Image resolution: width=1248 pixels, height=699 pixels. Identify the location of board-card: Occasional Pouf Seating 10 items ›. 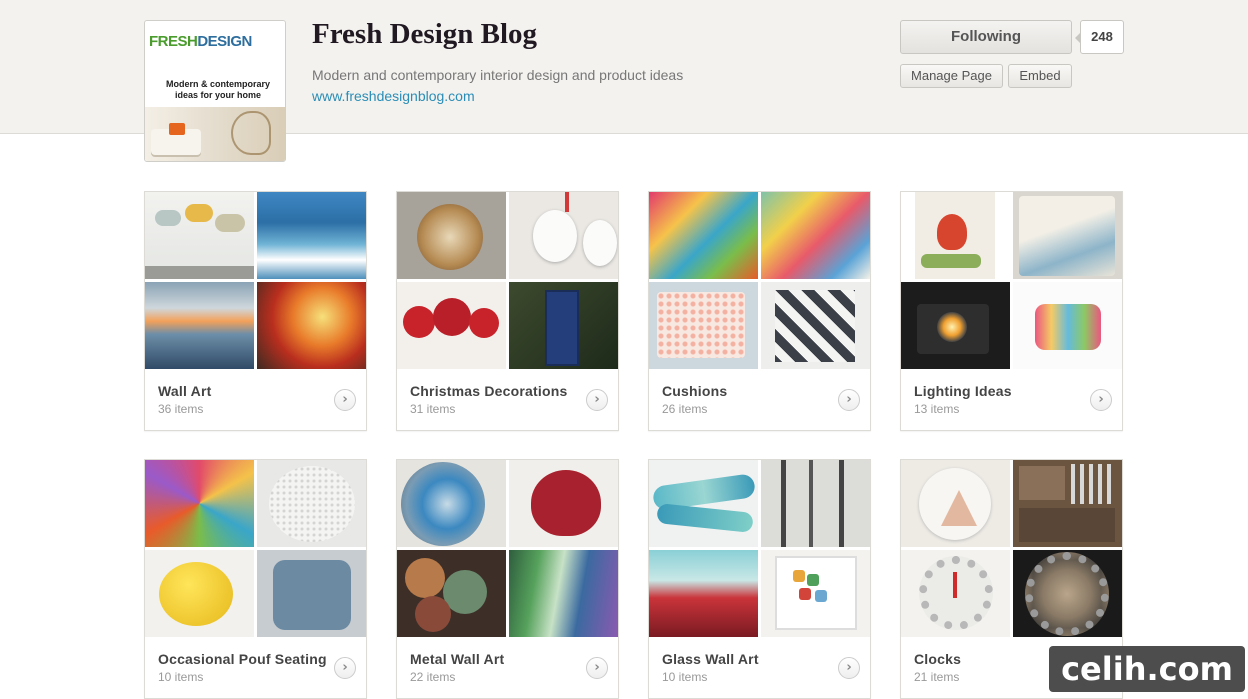
(255, 579).